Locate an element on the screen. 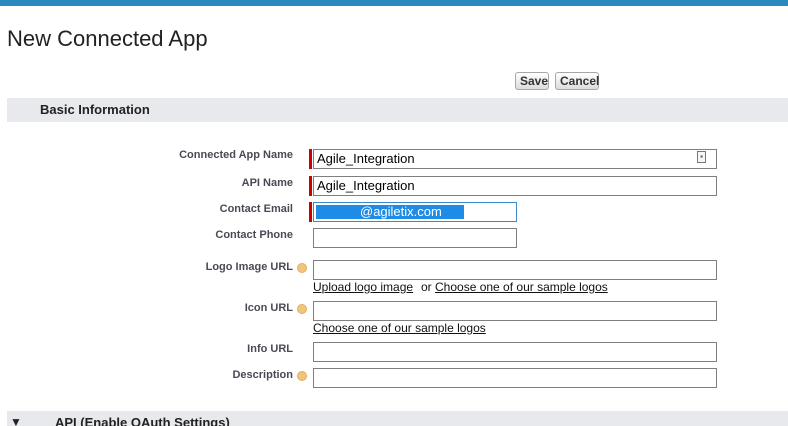  description-label: Description is located at coordinates (262, 375).